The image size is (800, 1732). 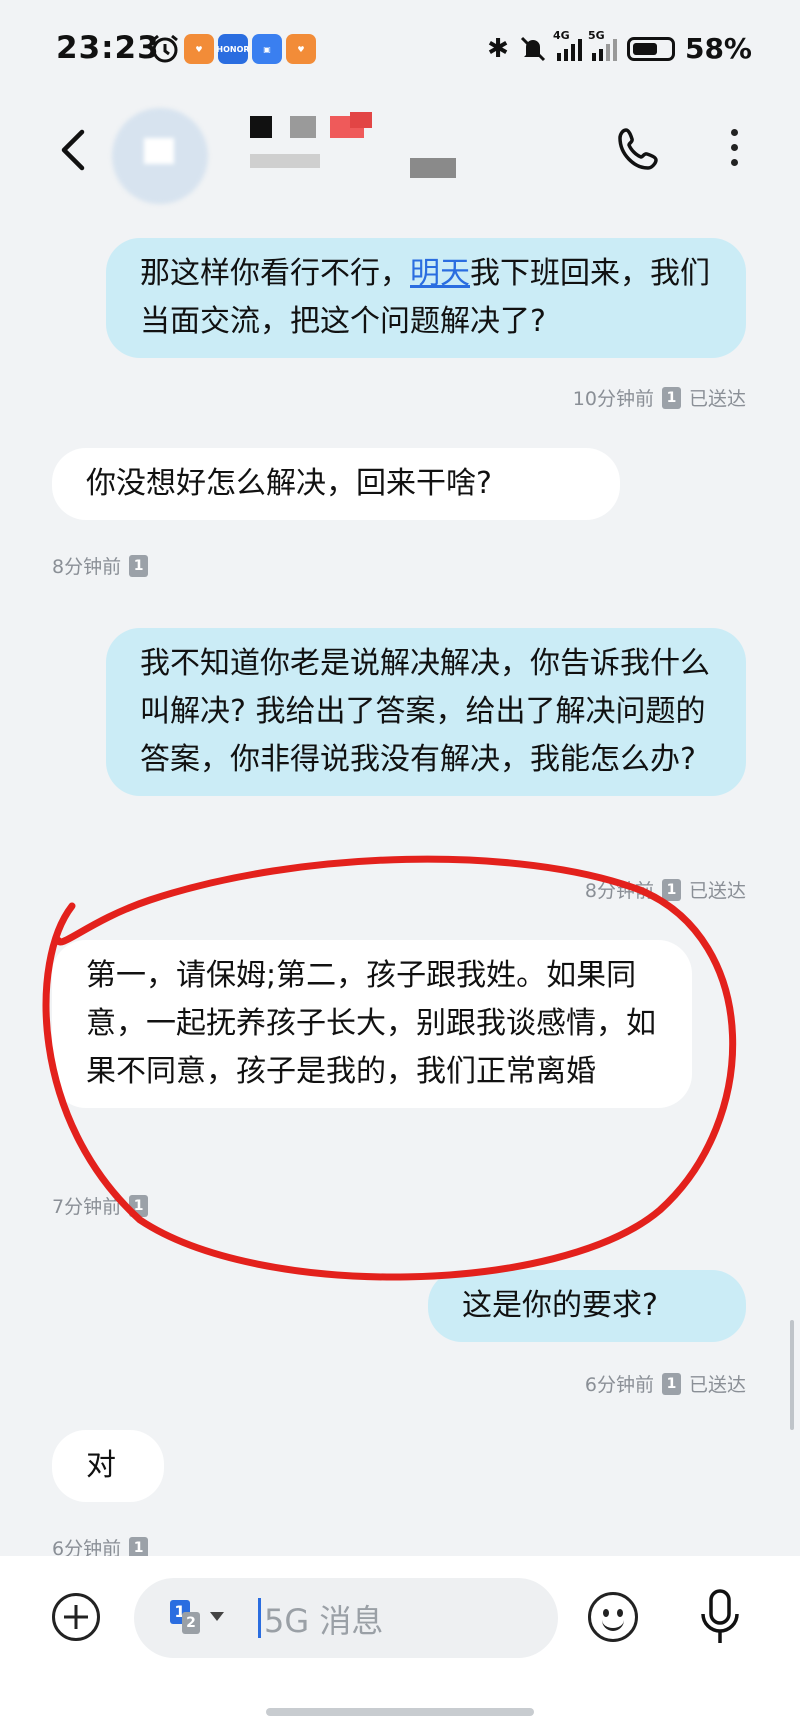 I want to click on message-bubble-incoming: 你没想好怎么解决，回来干啥?, so click(x=336, y=484).